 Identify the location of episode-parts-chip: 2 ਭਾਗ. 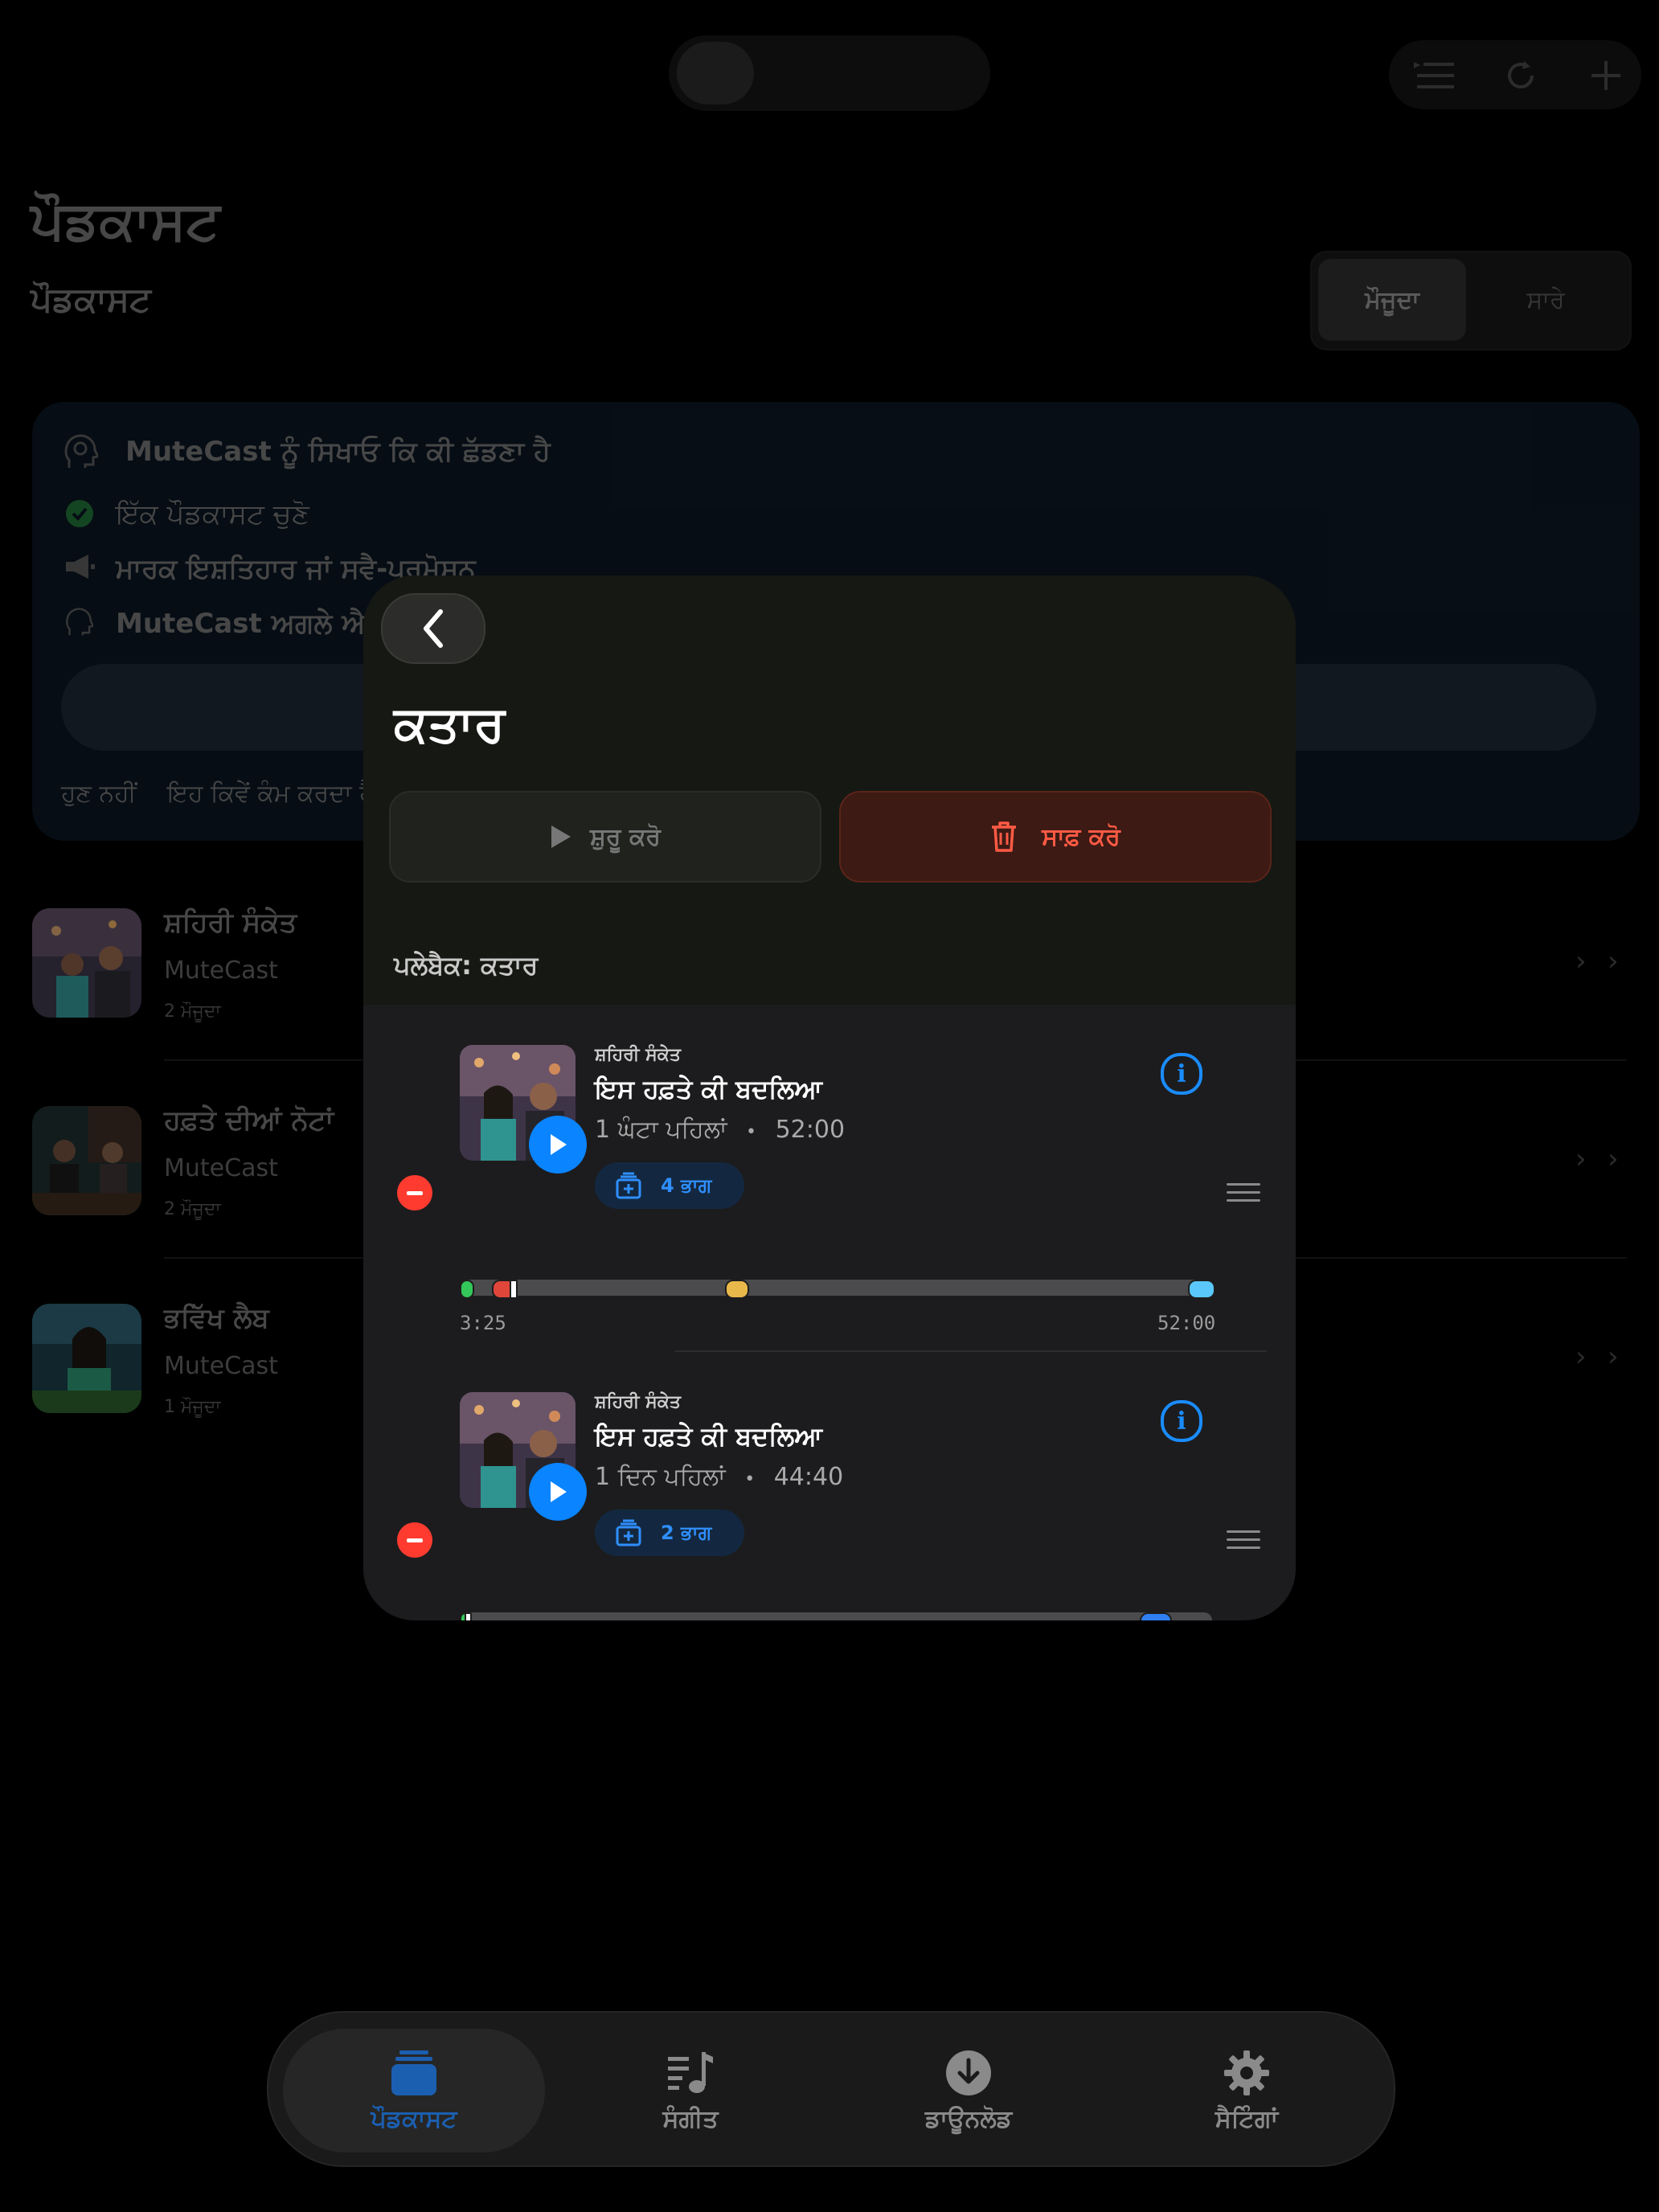
(669, 1532).